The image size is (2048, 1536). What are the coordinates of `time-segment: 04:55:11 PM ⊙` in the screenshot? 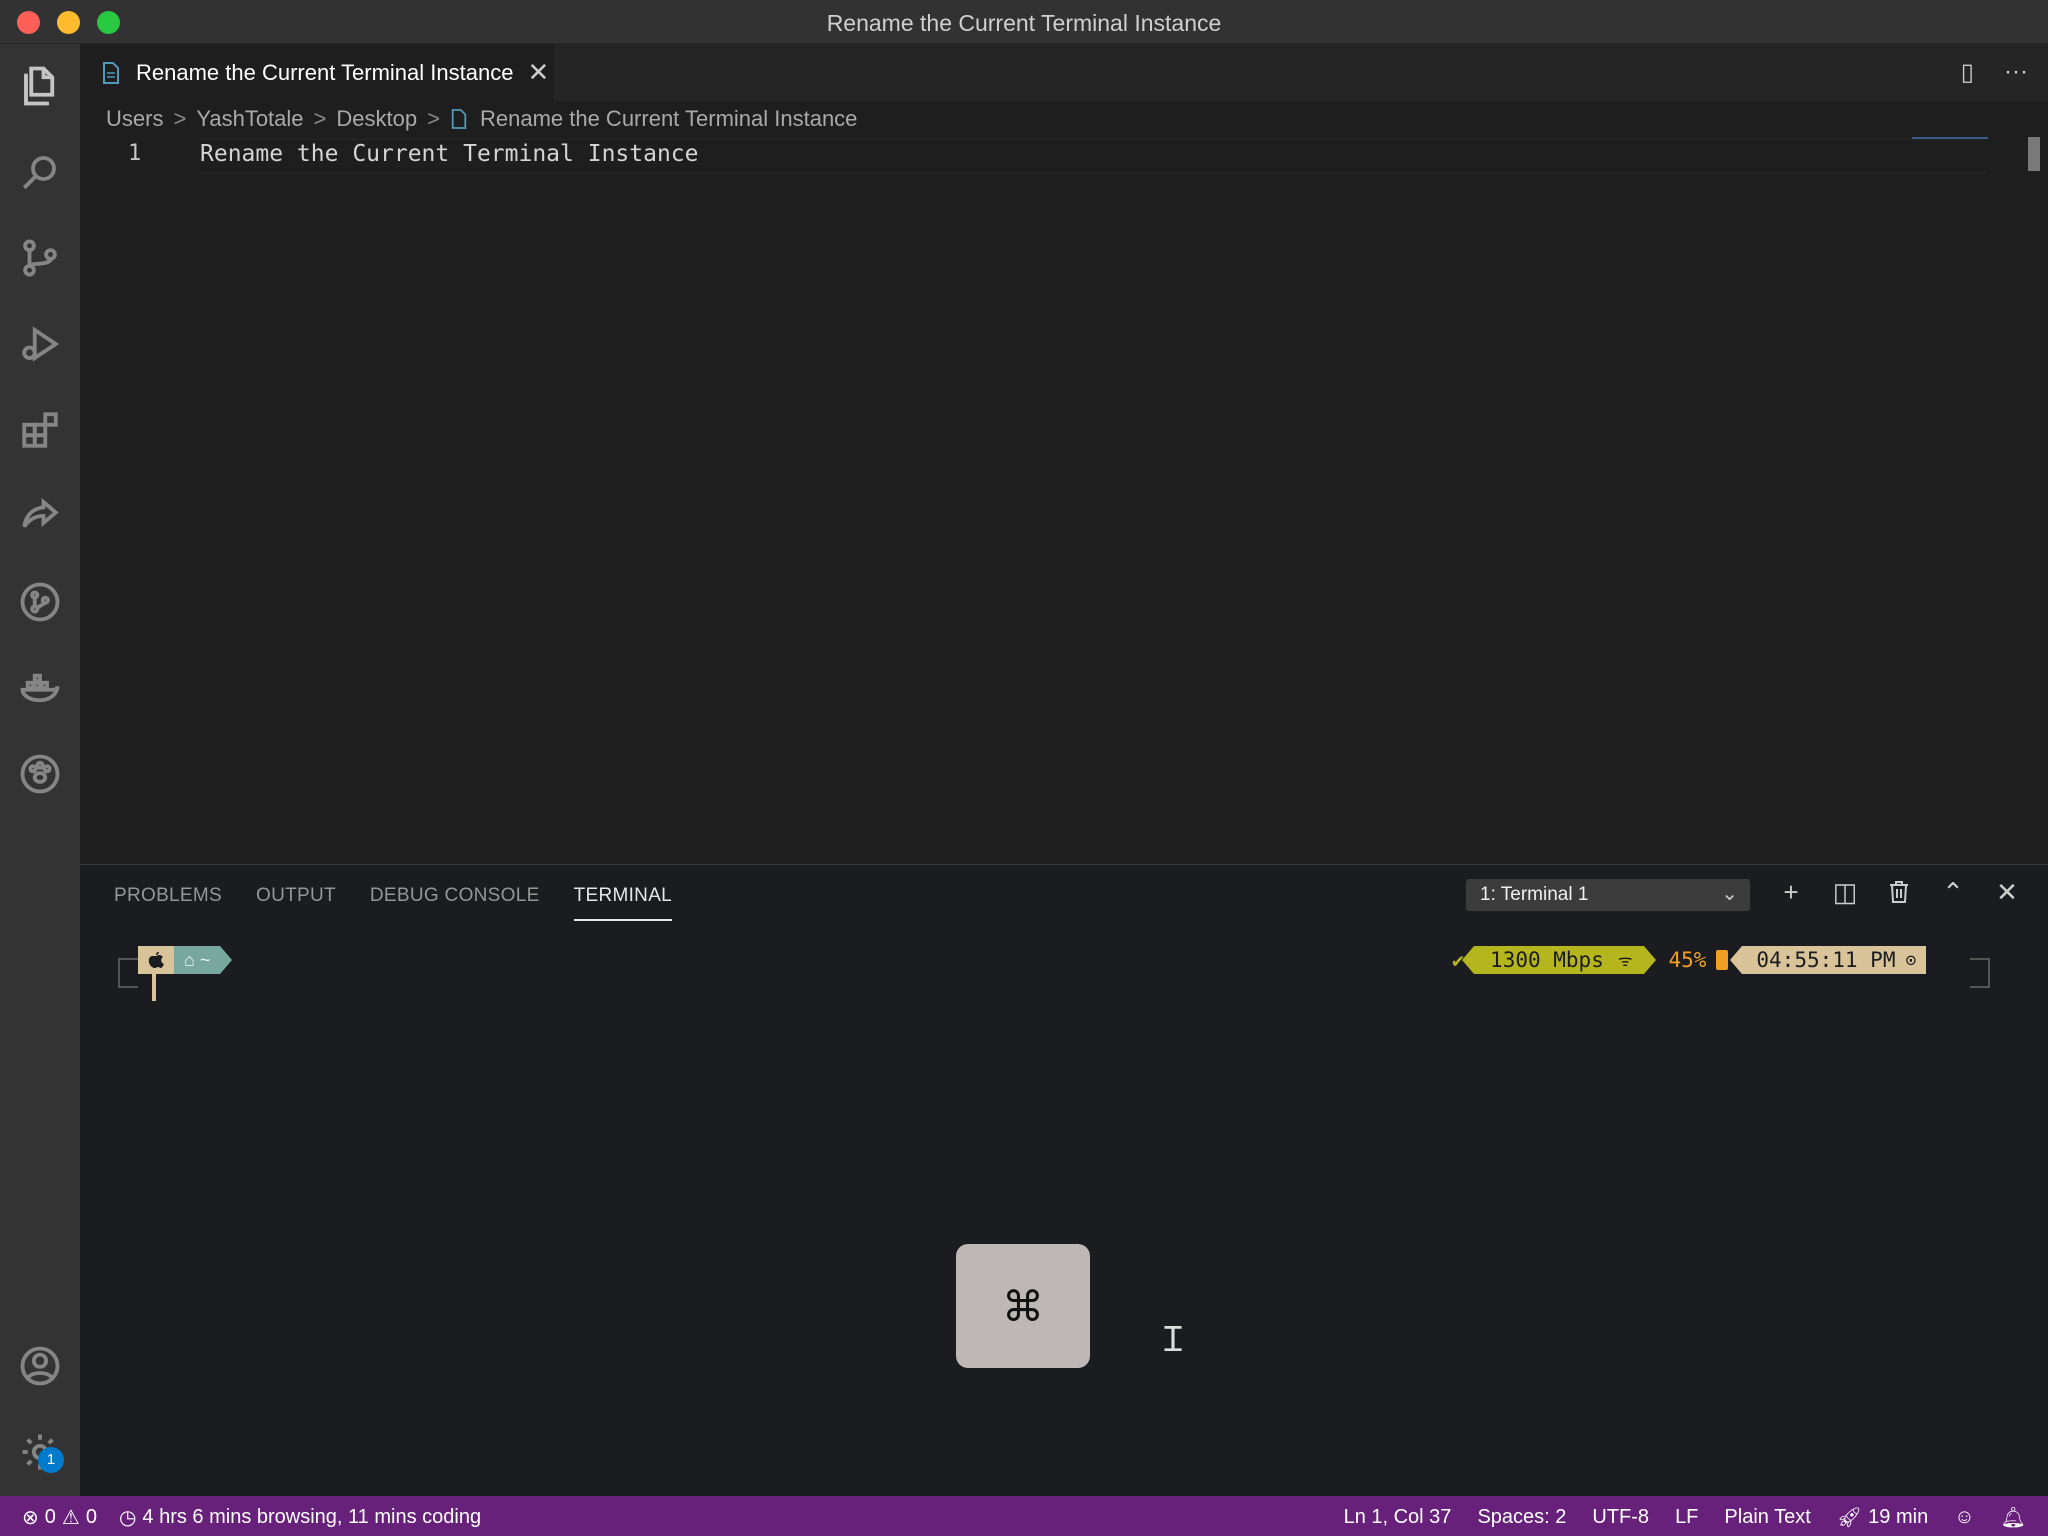 It's located at (1828, 960).